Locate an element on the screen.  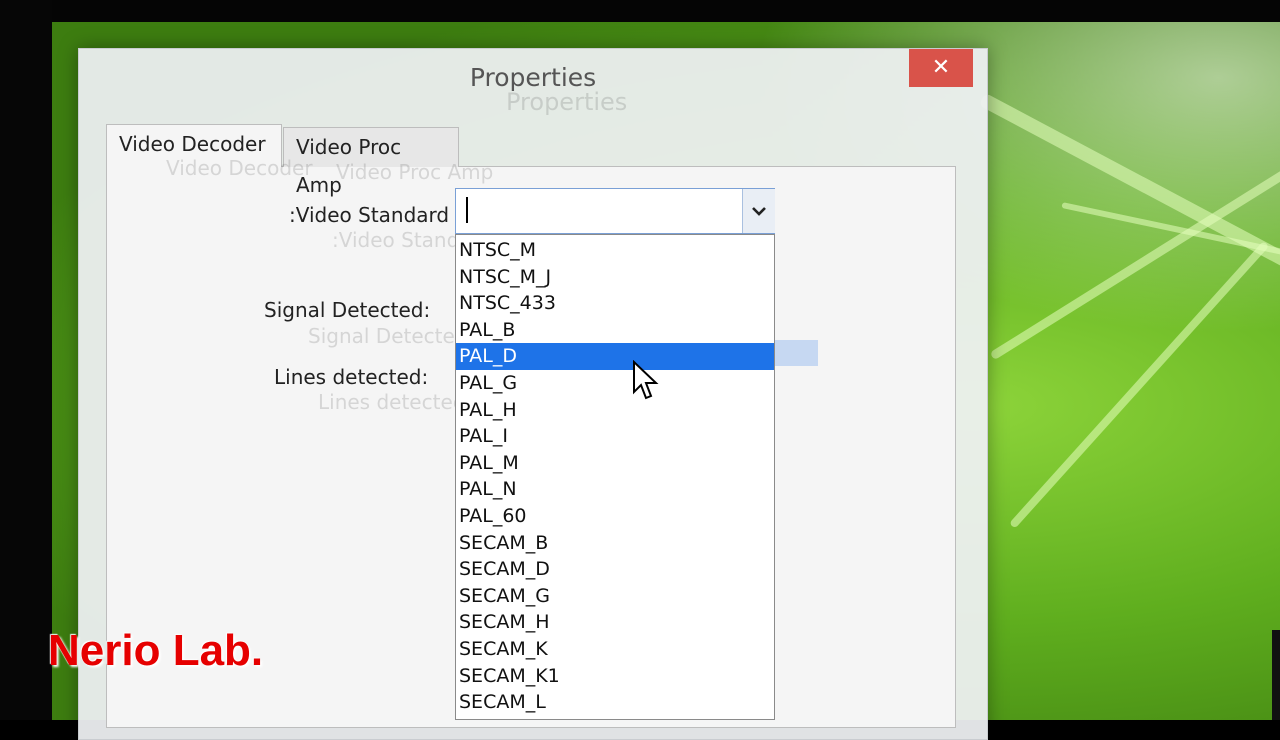
tab-video-decoder: Video Decoder is located at coordinates (194, 145).